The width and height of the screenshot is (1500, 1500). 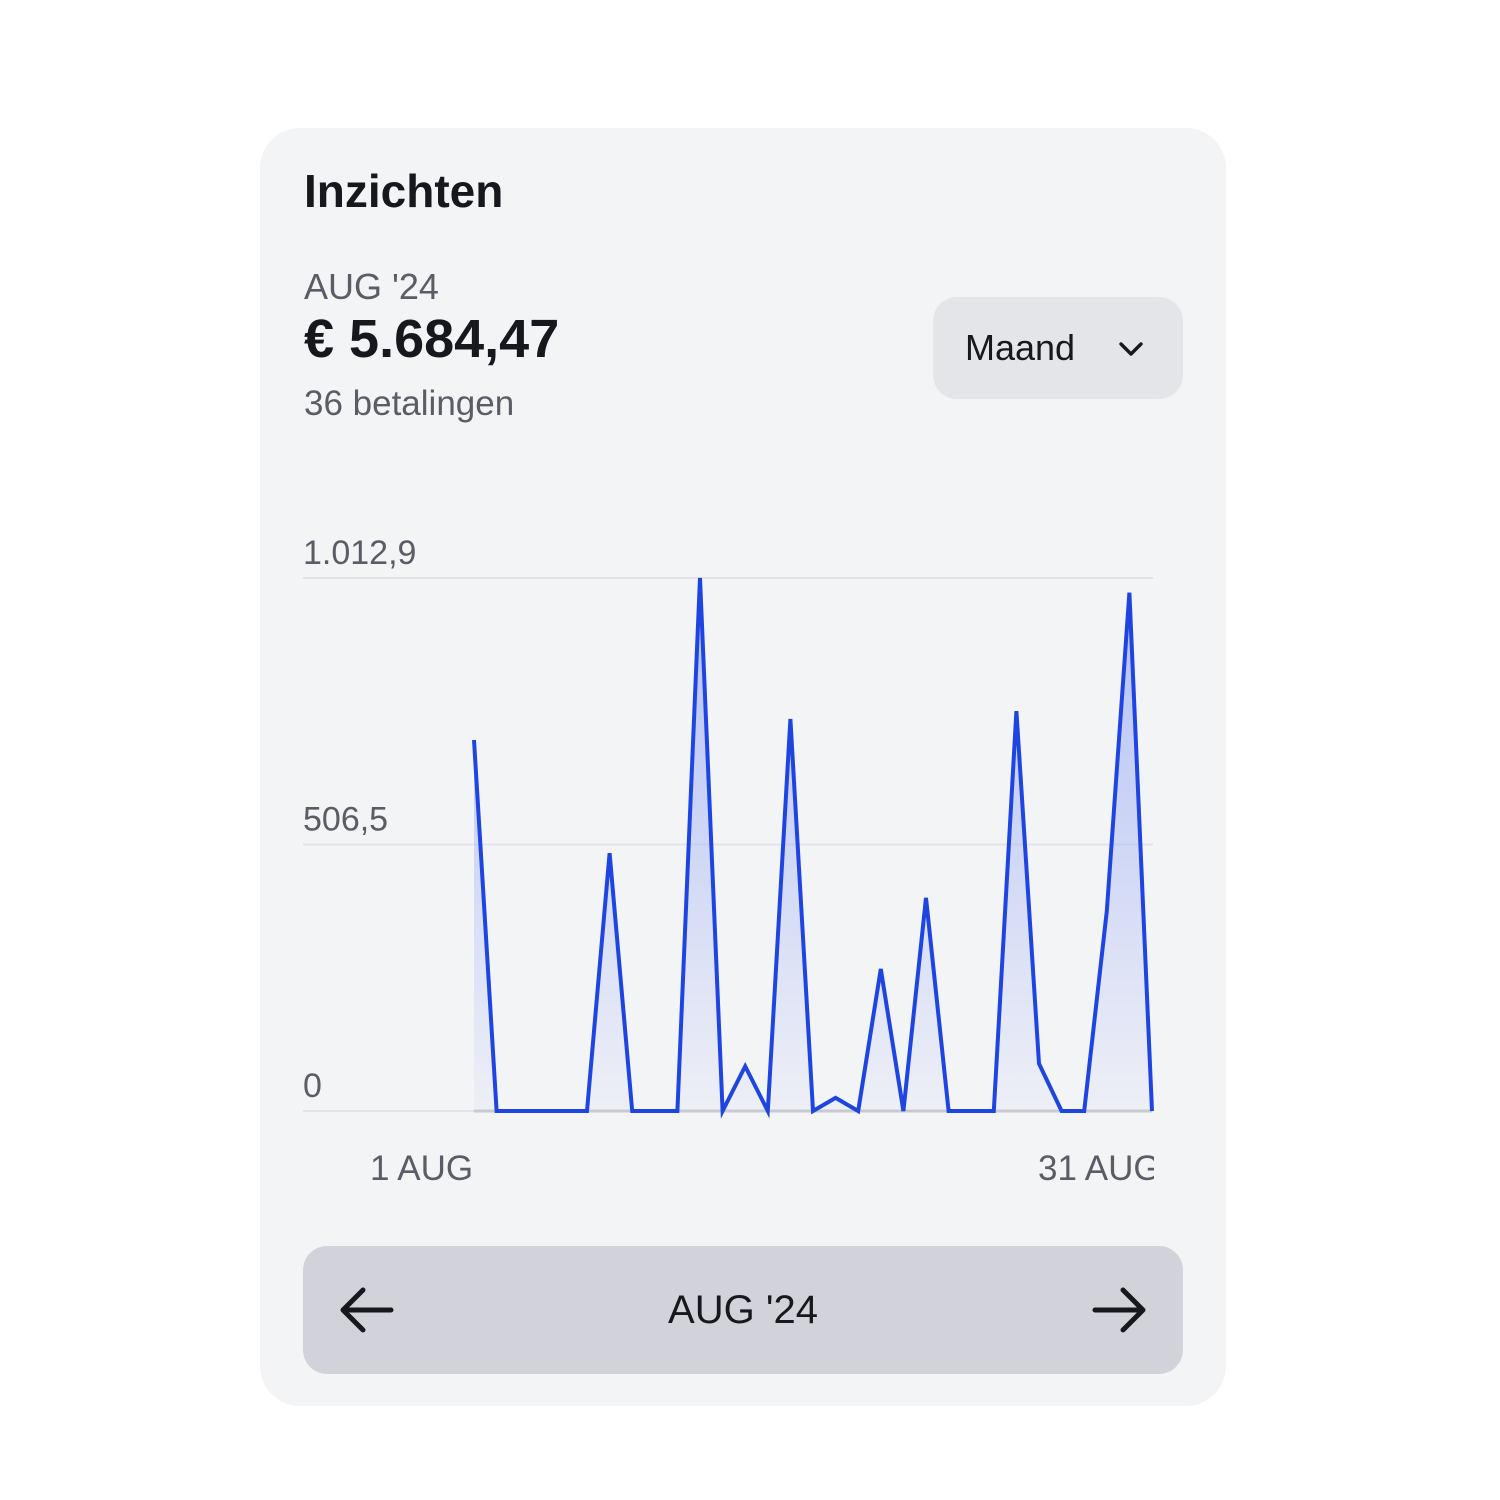 I want to click on nav-period-label: AUG '24, so click(x=743, y=1309).